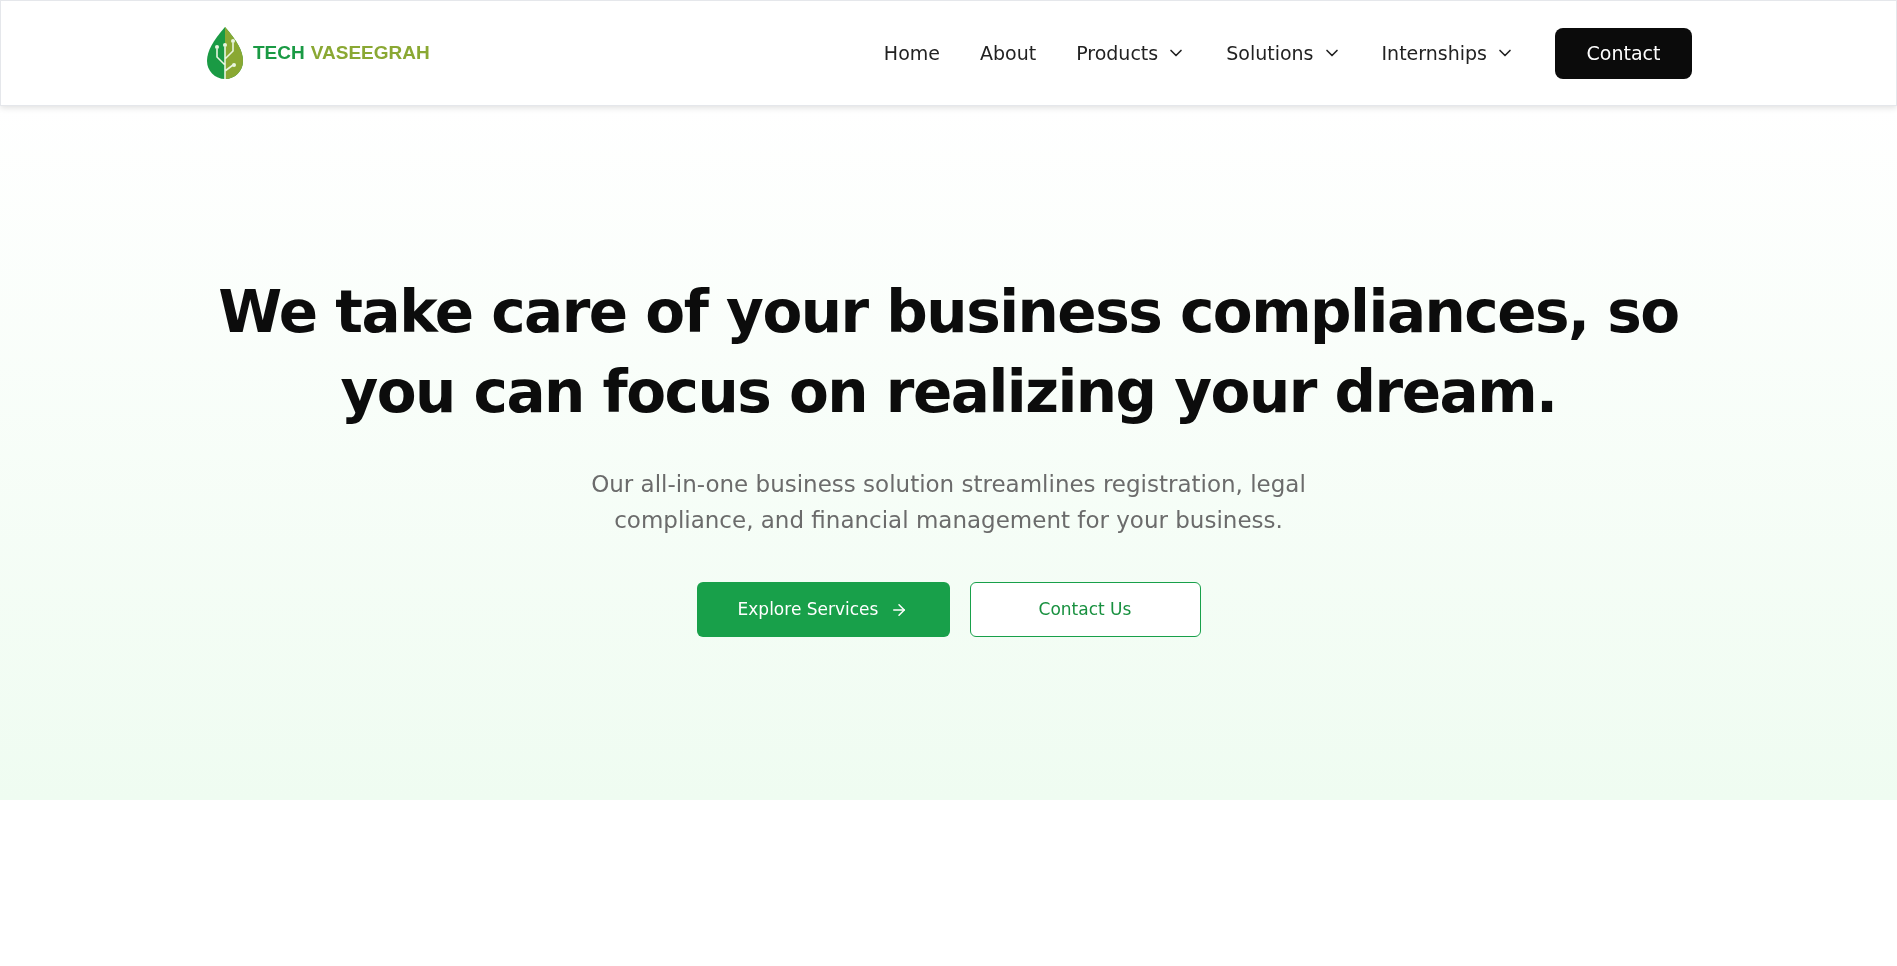 The height and width of the screenshot is (966, 1897). What do you see at coordinates (1284, 53) in the screenshot?
I see `nav-link: Solutions` at bounding box center [1284, 53].